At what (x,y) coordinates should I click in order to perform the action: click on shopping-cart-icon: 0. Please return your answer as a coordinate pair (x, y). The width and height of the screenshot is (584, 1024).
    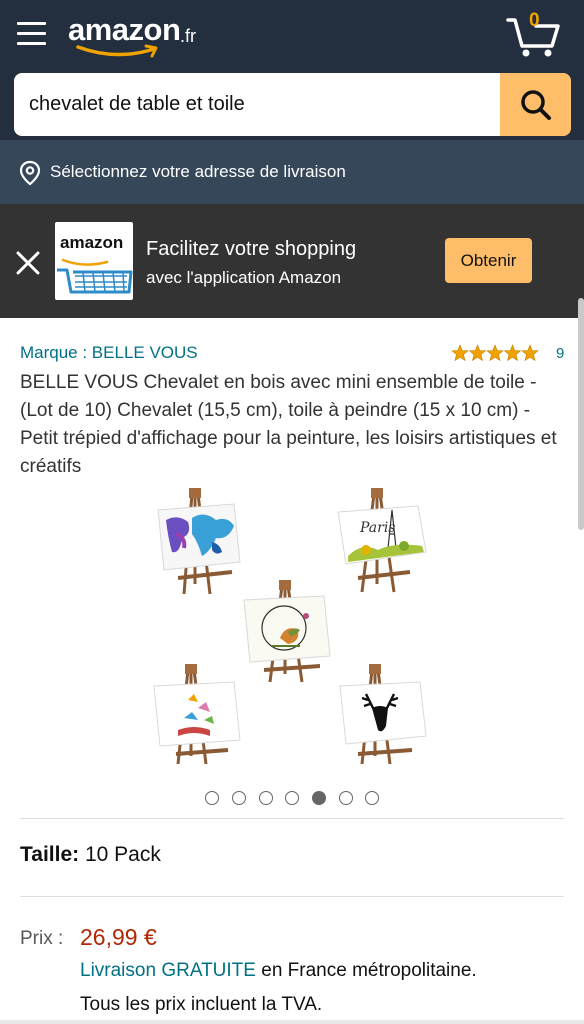
    Looking at the image, I should click on (534, 34).